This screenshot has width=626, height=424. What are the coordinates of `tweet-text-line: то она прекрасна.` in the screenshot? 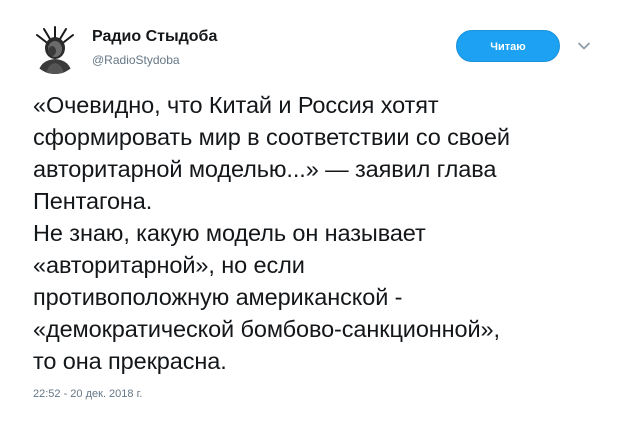 It's located at (130, 361).